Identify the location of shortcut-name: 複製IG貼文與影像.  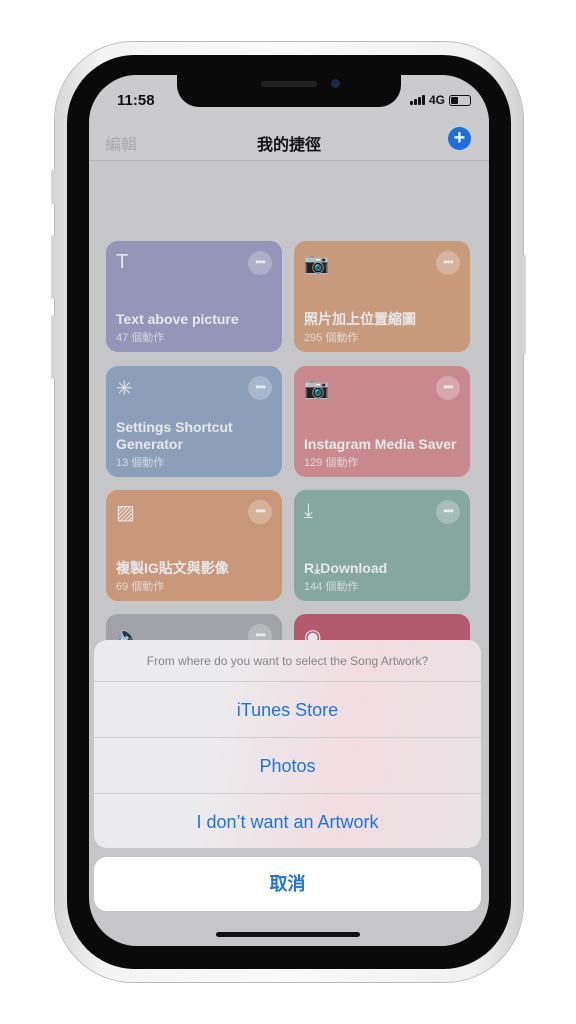
(172, 568).